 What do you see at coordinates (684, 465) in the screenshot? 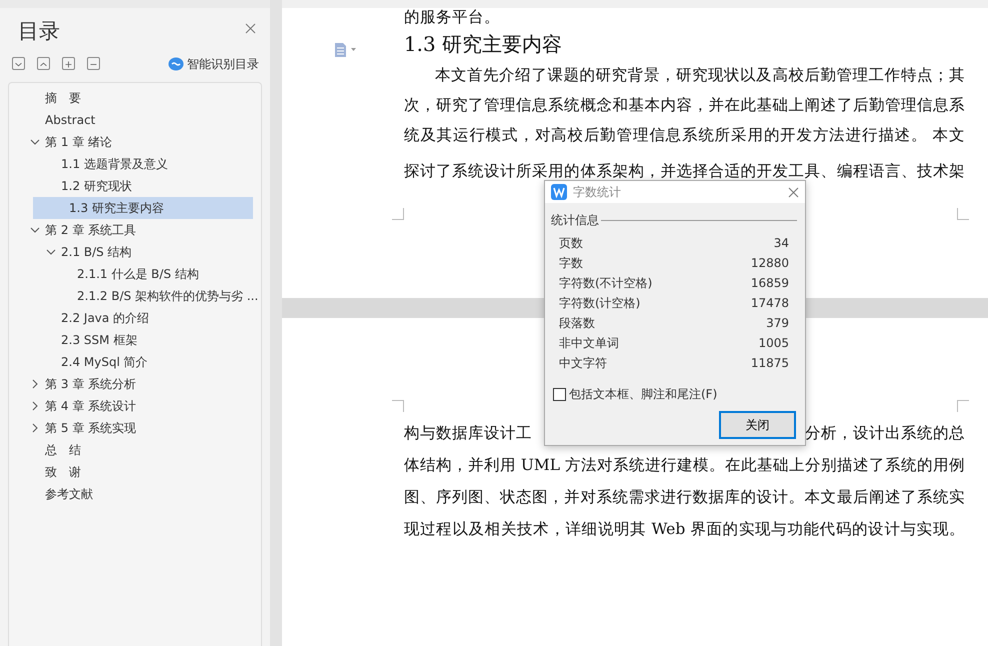
I see `body-text-line: 体结构，并利用 UML 方法对系统进行建模。在此基础上分别描述了系统的用例` at bounding box center [684, 465].